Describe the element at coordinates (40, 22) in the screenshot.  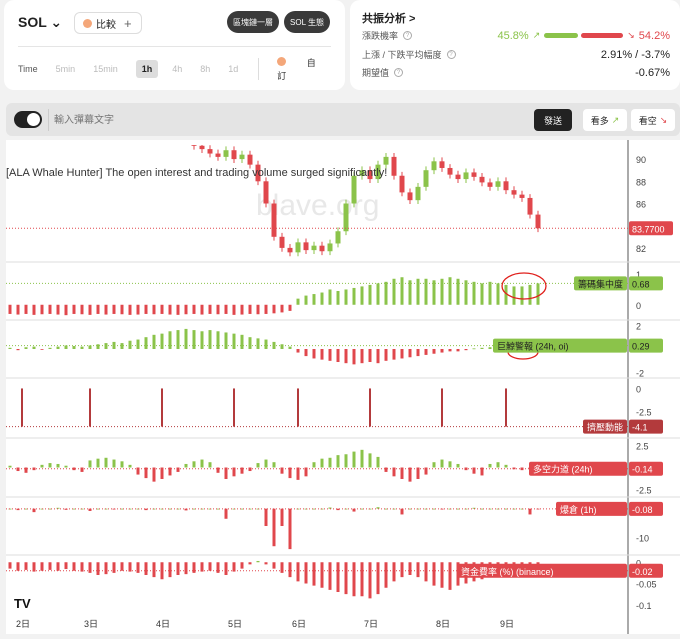
I see `symbol-selector: SOL ⌄` at that location.